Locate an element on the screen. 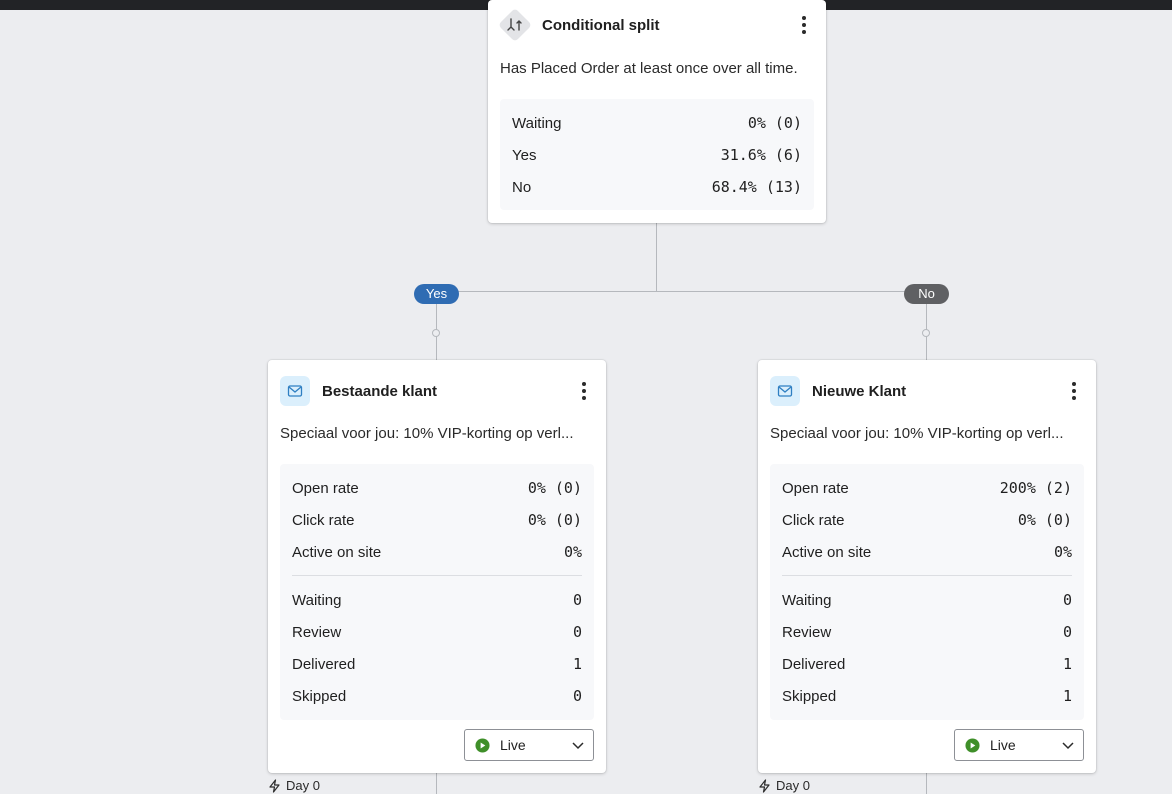 The height and width of the screenshot is (794, 1172). split-stat-no: No 68.4% (13) is located at coordinates (657, 187).